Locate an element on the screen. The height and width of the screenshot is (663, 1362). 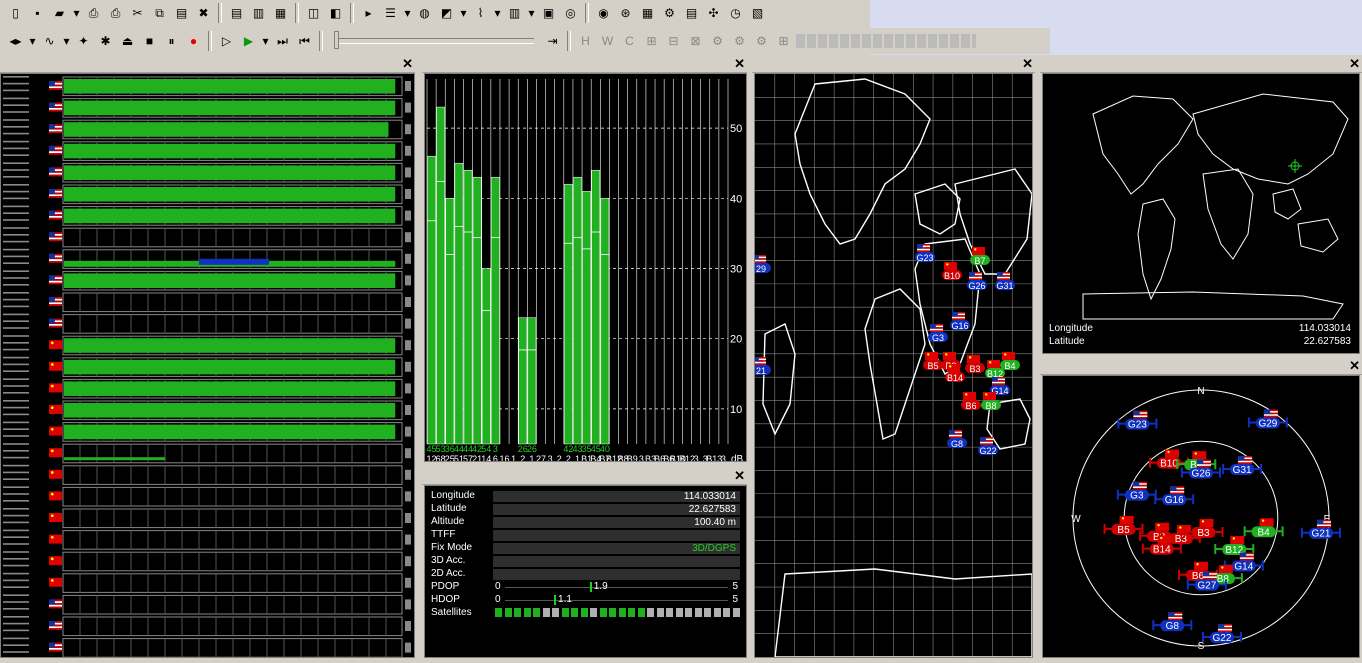
chart-dropdown-icon: ▾ is located at coordinates (463, 13).